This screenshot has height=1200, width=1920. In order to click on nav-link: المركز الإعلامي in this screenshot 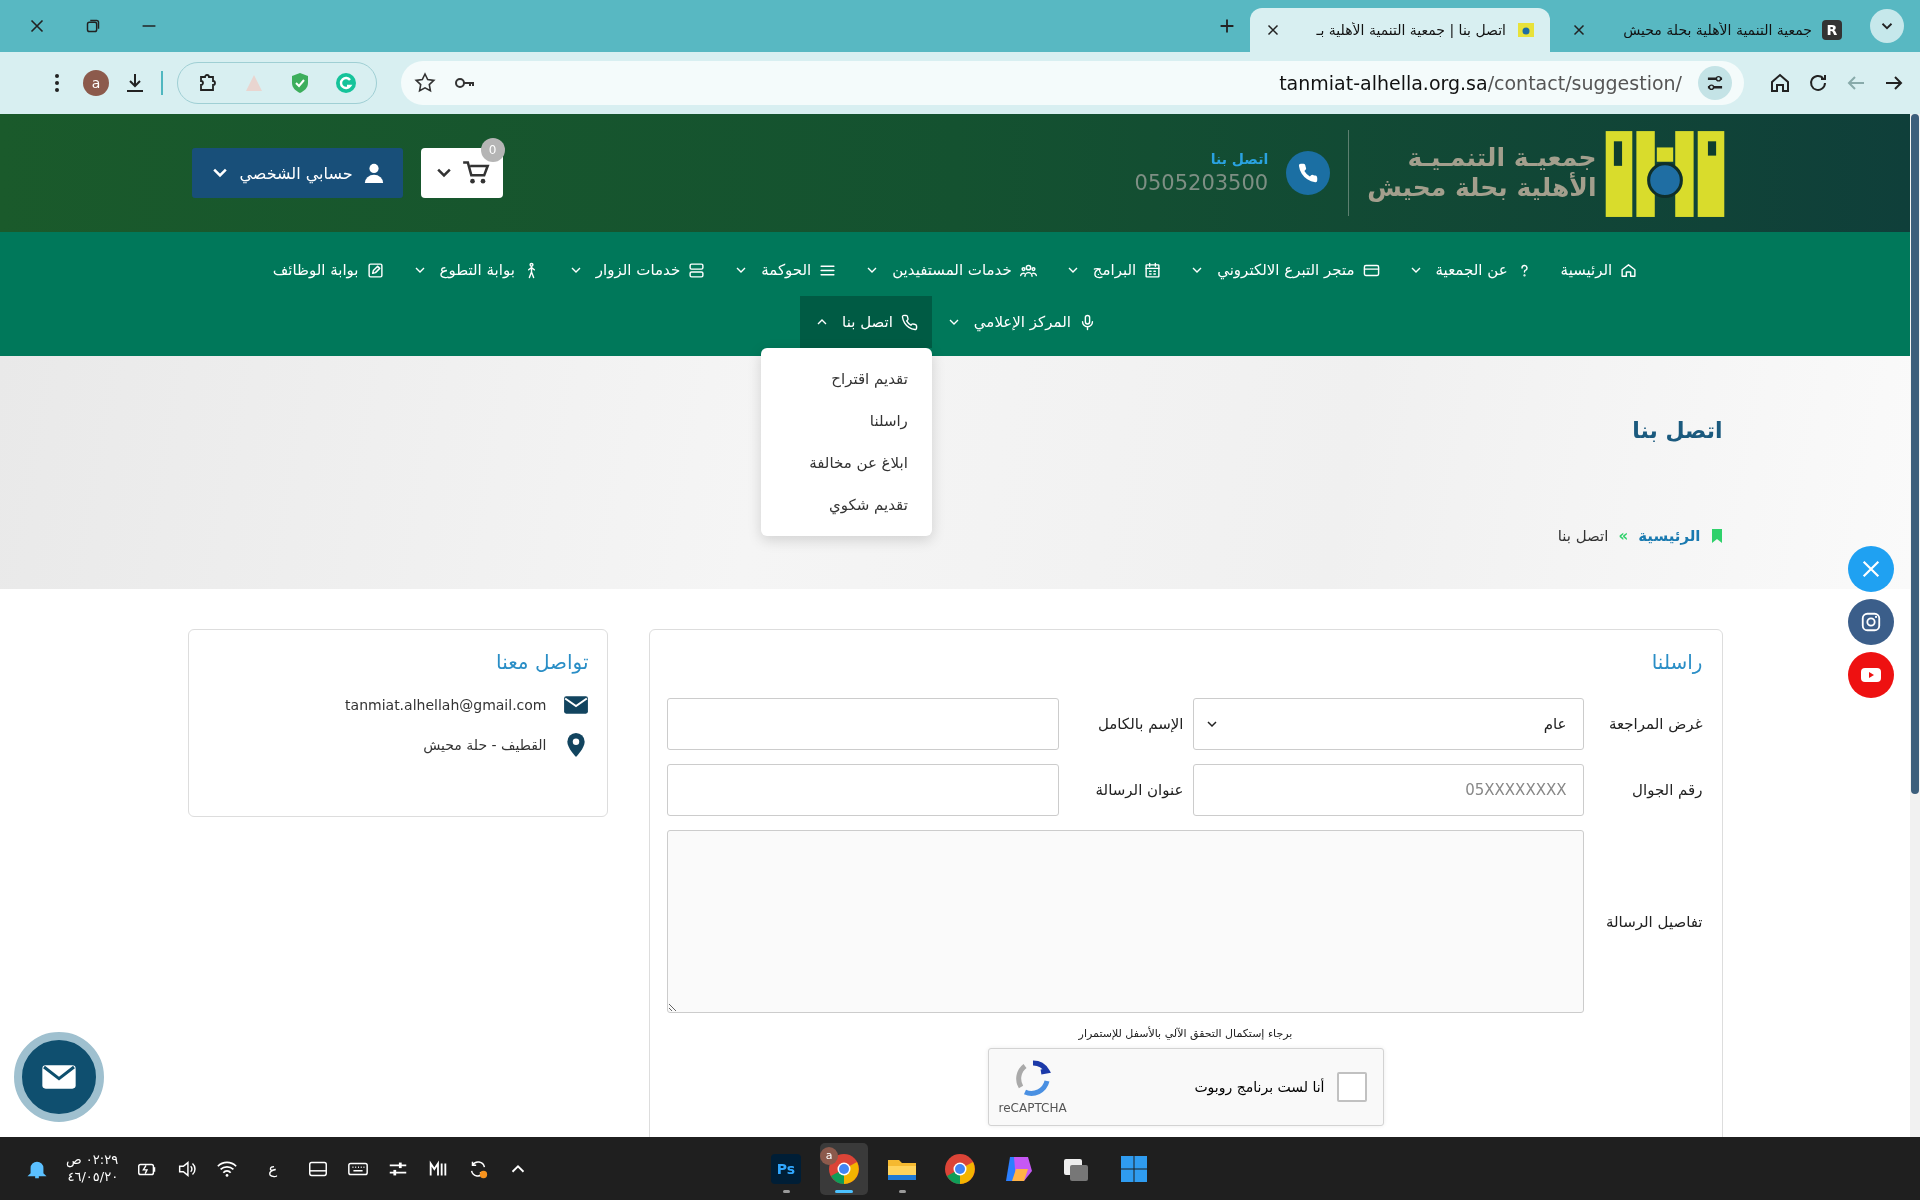, I will do `click(1020, 322)`.